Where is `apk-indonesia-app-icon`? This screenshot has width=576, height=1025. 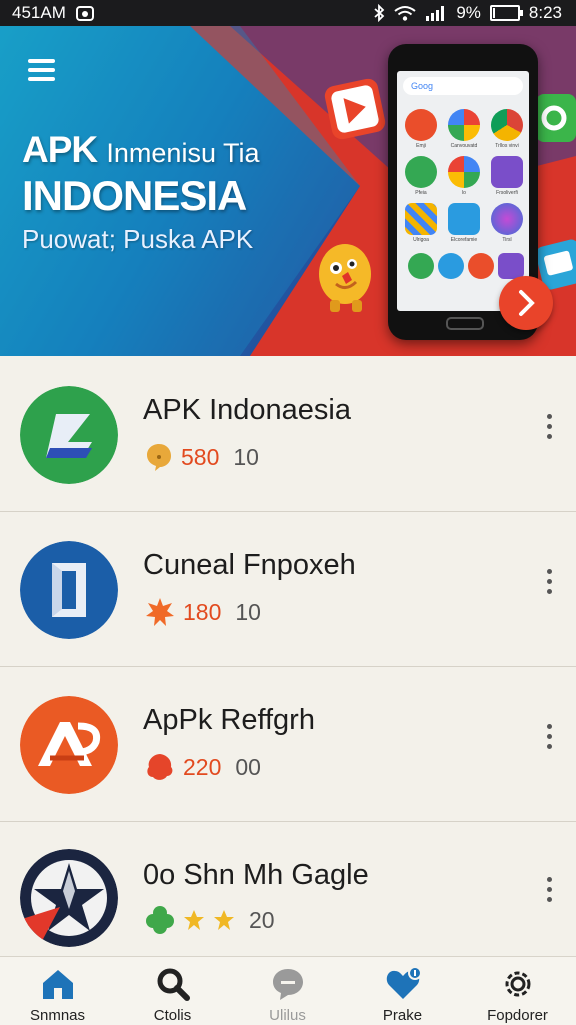 apk-indonesia-app-icon is located at coordinates (69, 435).